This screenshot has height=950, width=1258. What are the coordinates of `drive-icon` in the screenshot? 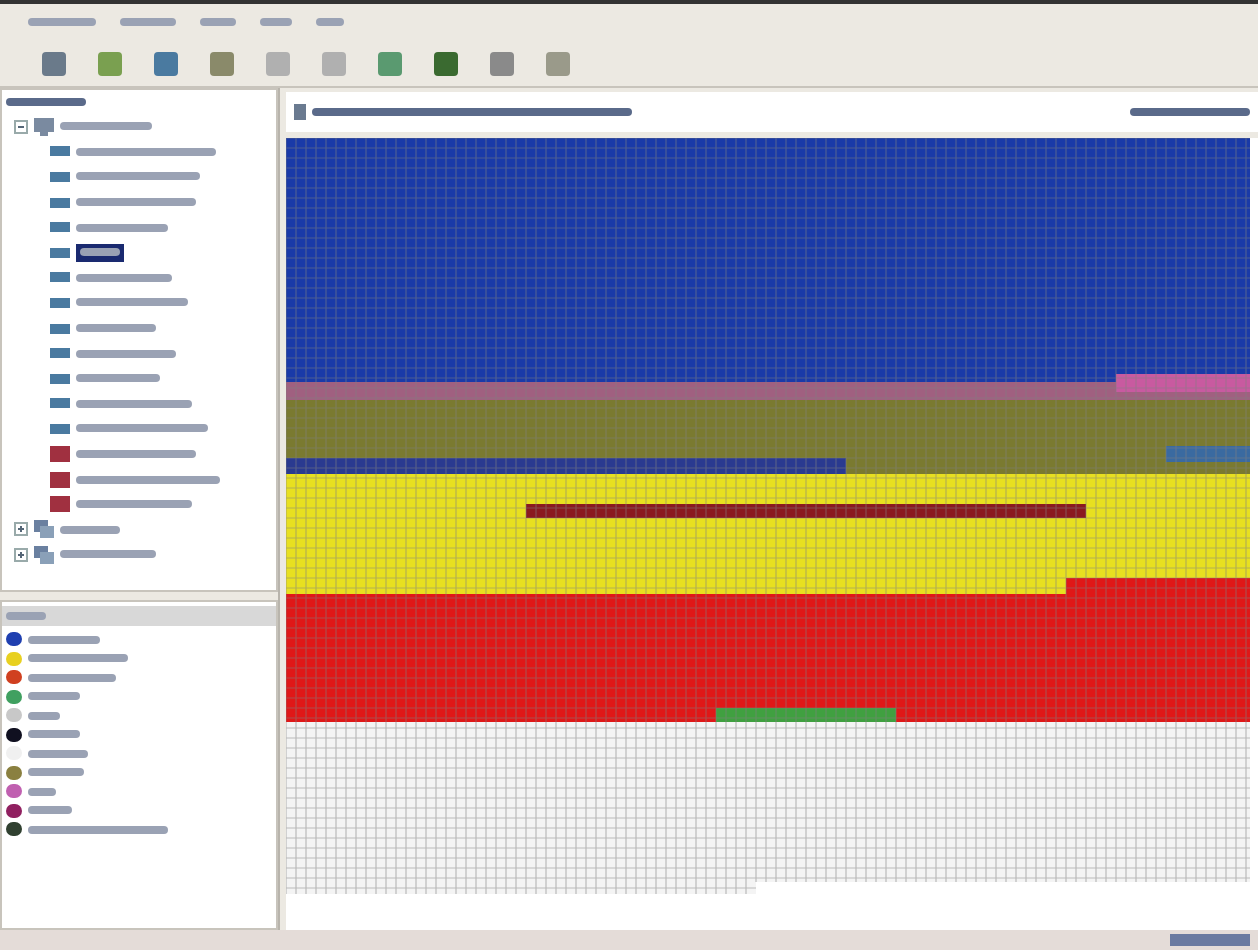 It's located at (300, 112).